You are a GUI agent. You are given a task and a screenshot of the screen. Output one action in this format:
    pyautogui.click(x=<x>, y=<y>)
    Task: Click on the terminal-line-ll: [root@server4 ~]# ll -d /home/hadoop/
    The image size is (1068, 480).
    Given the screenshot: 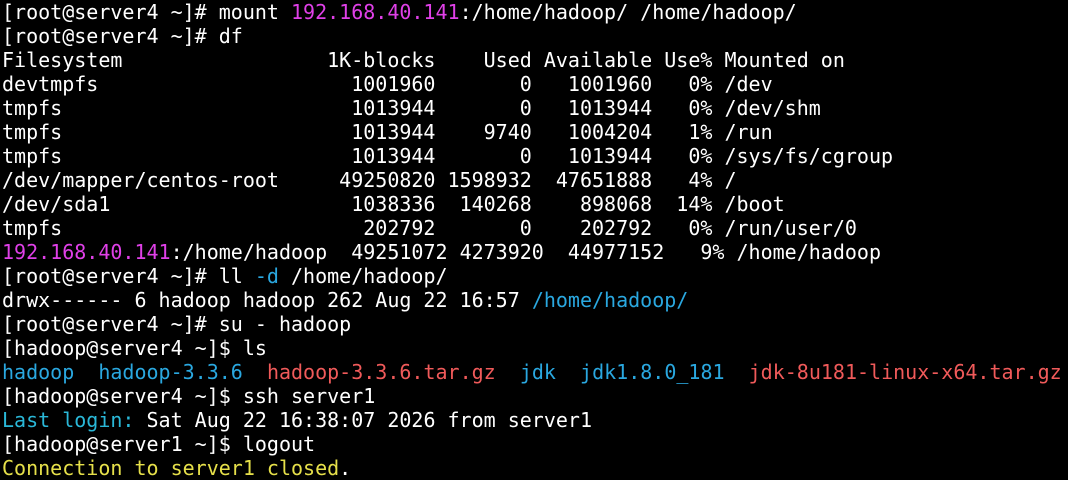 What is the action you would take?
    pyautogui.click(x=535, y=276)
    